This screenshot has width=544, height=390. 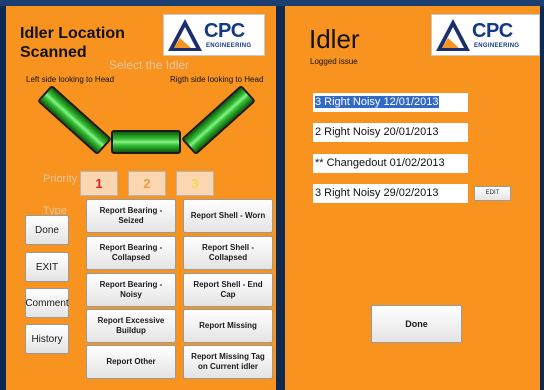 I want to click on issue-entry-2: 2 Right Noisy 20/01/2013, so click(x=390, y=132).